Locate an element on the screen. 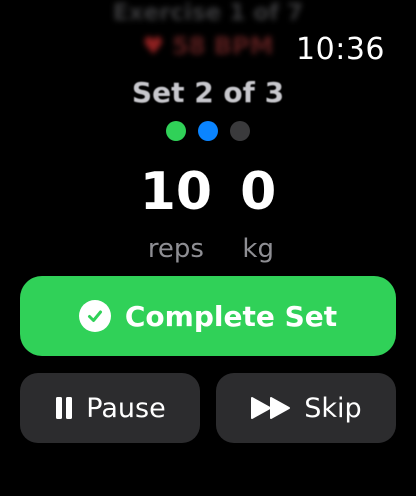 This screenshot has height=496, width=416. heart-rate-value: 58 BPM is located at coordinates (222, 46).